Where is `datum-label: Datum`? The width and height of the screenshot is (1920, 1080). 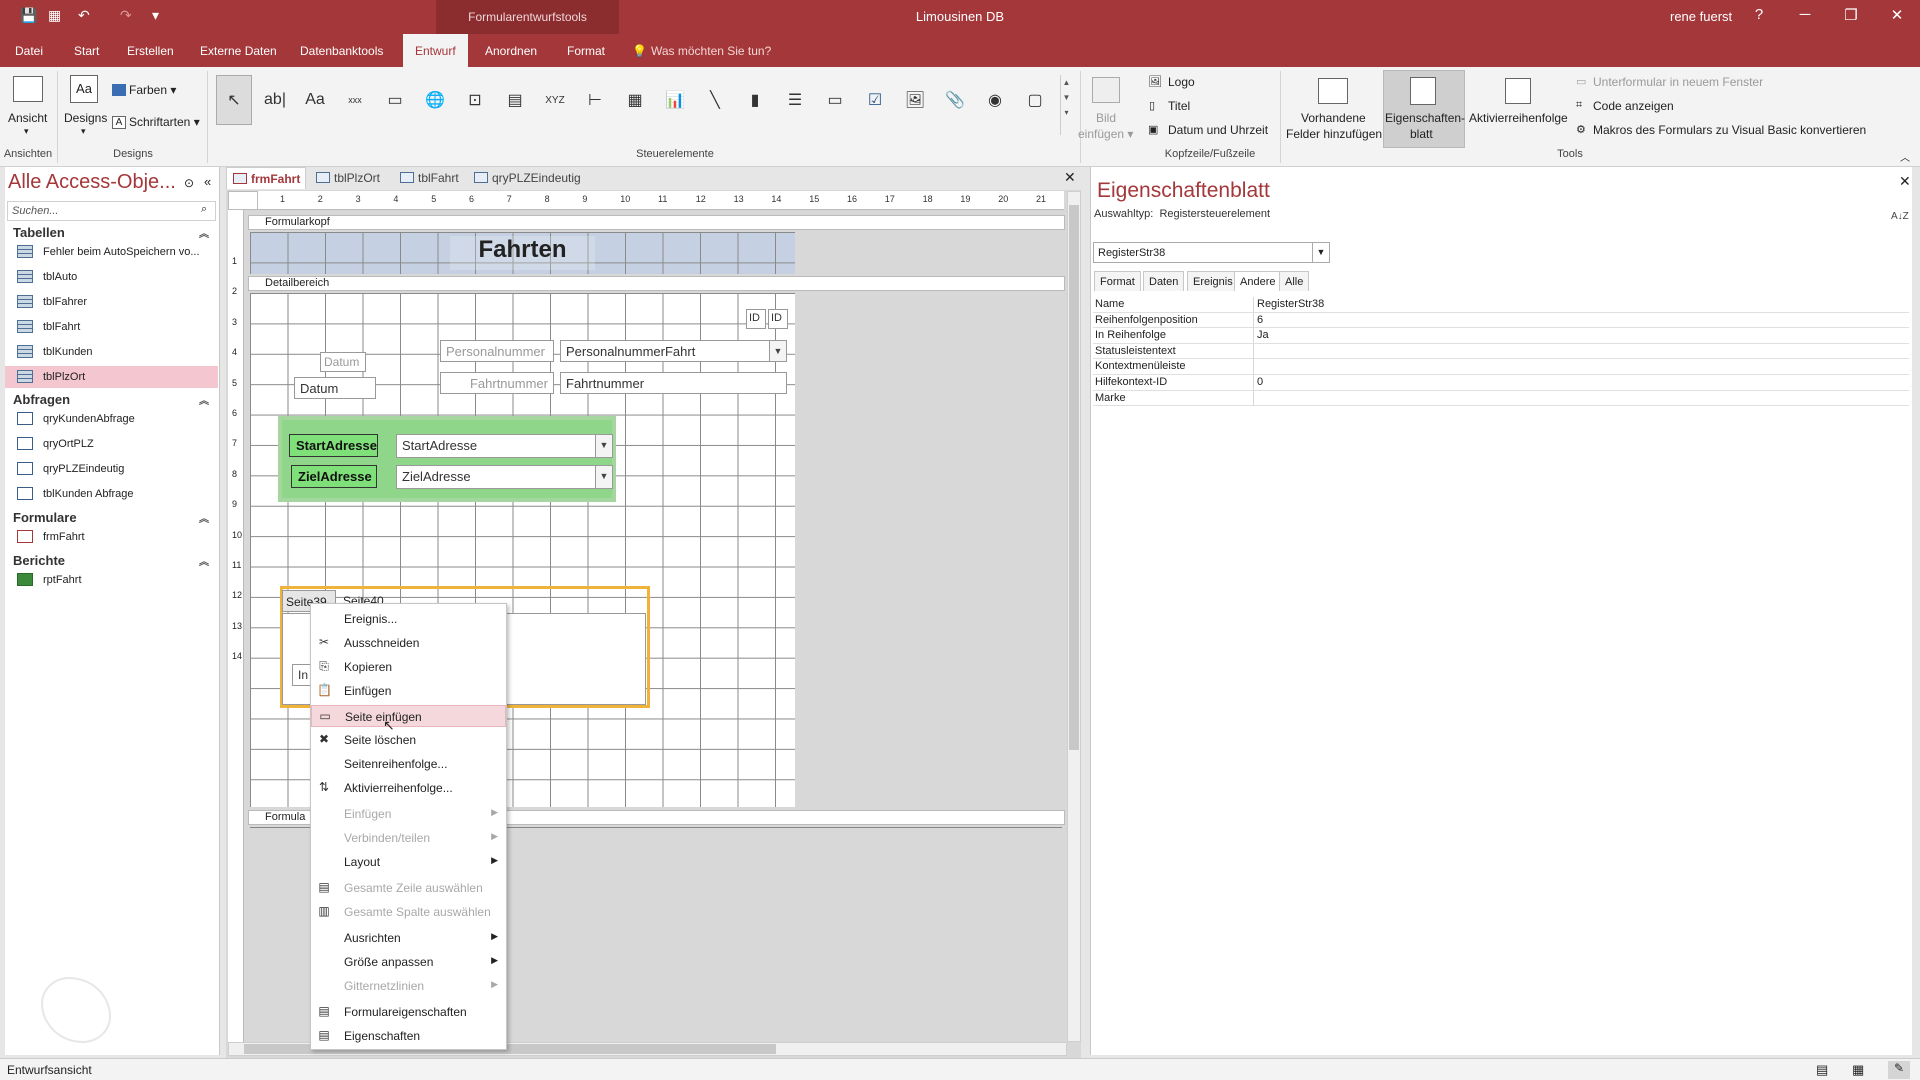
datum-label: Datum is located at coordinates (343, 362).